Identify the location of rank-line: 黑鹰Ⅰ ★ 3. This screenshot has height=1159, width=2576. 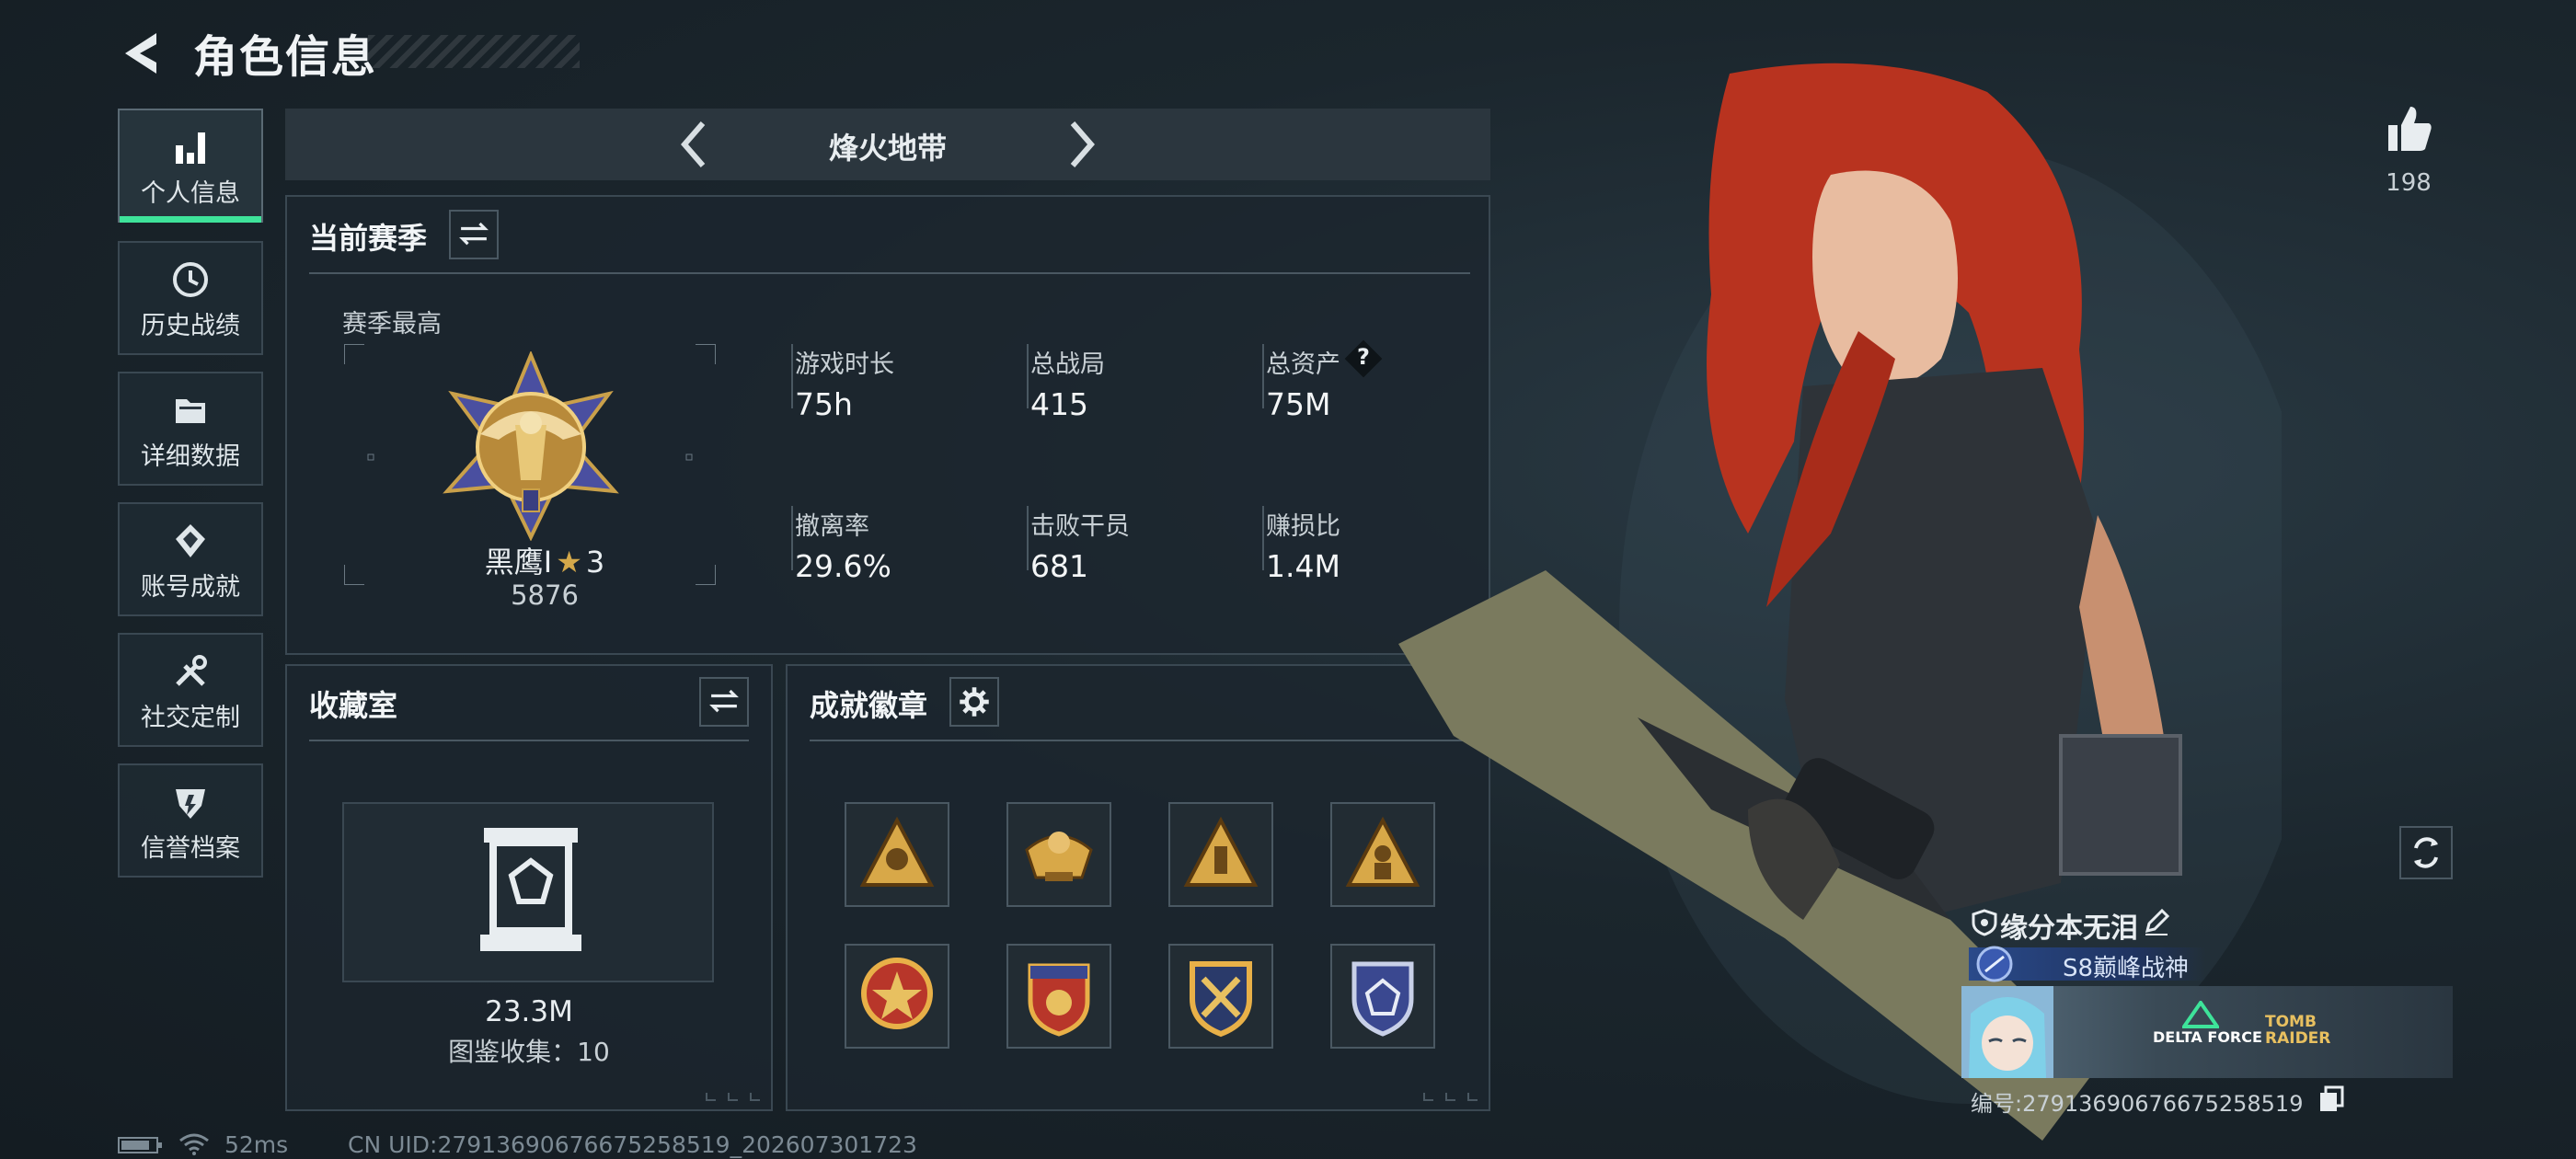
(544, 560).